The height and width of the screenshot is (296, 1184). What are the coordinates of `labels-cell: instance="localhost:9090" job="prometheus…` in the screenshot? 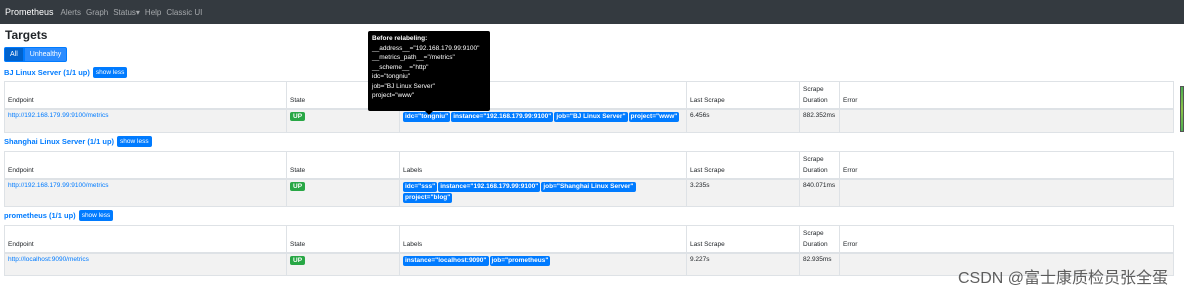 It's located at (543, 264).